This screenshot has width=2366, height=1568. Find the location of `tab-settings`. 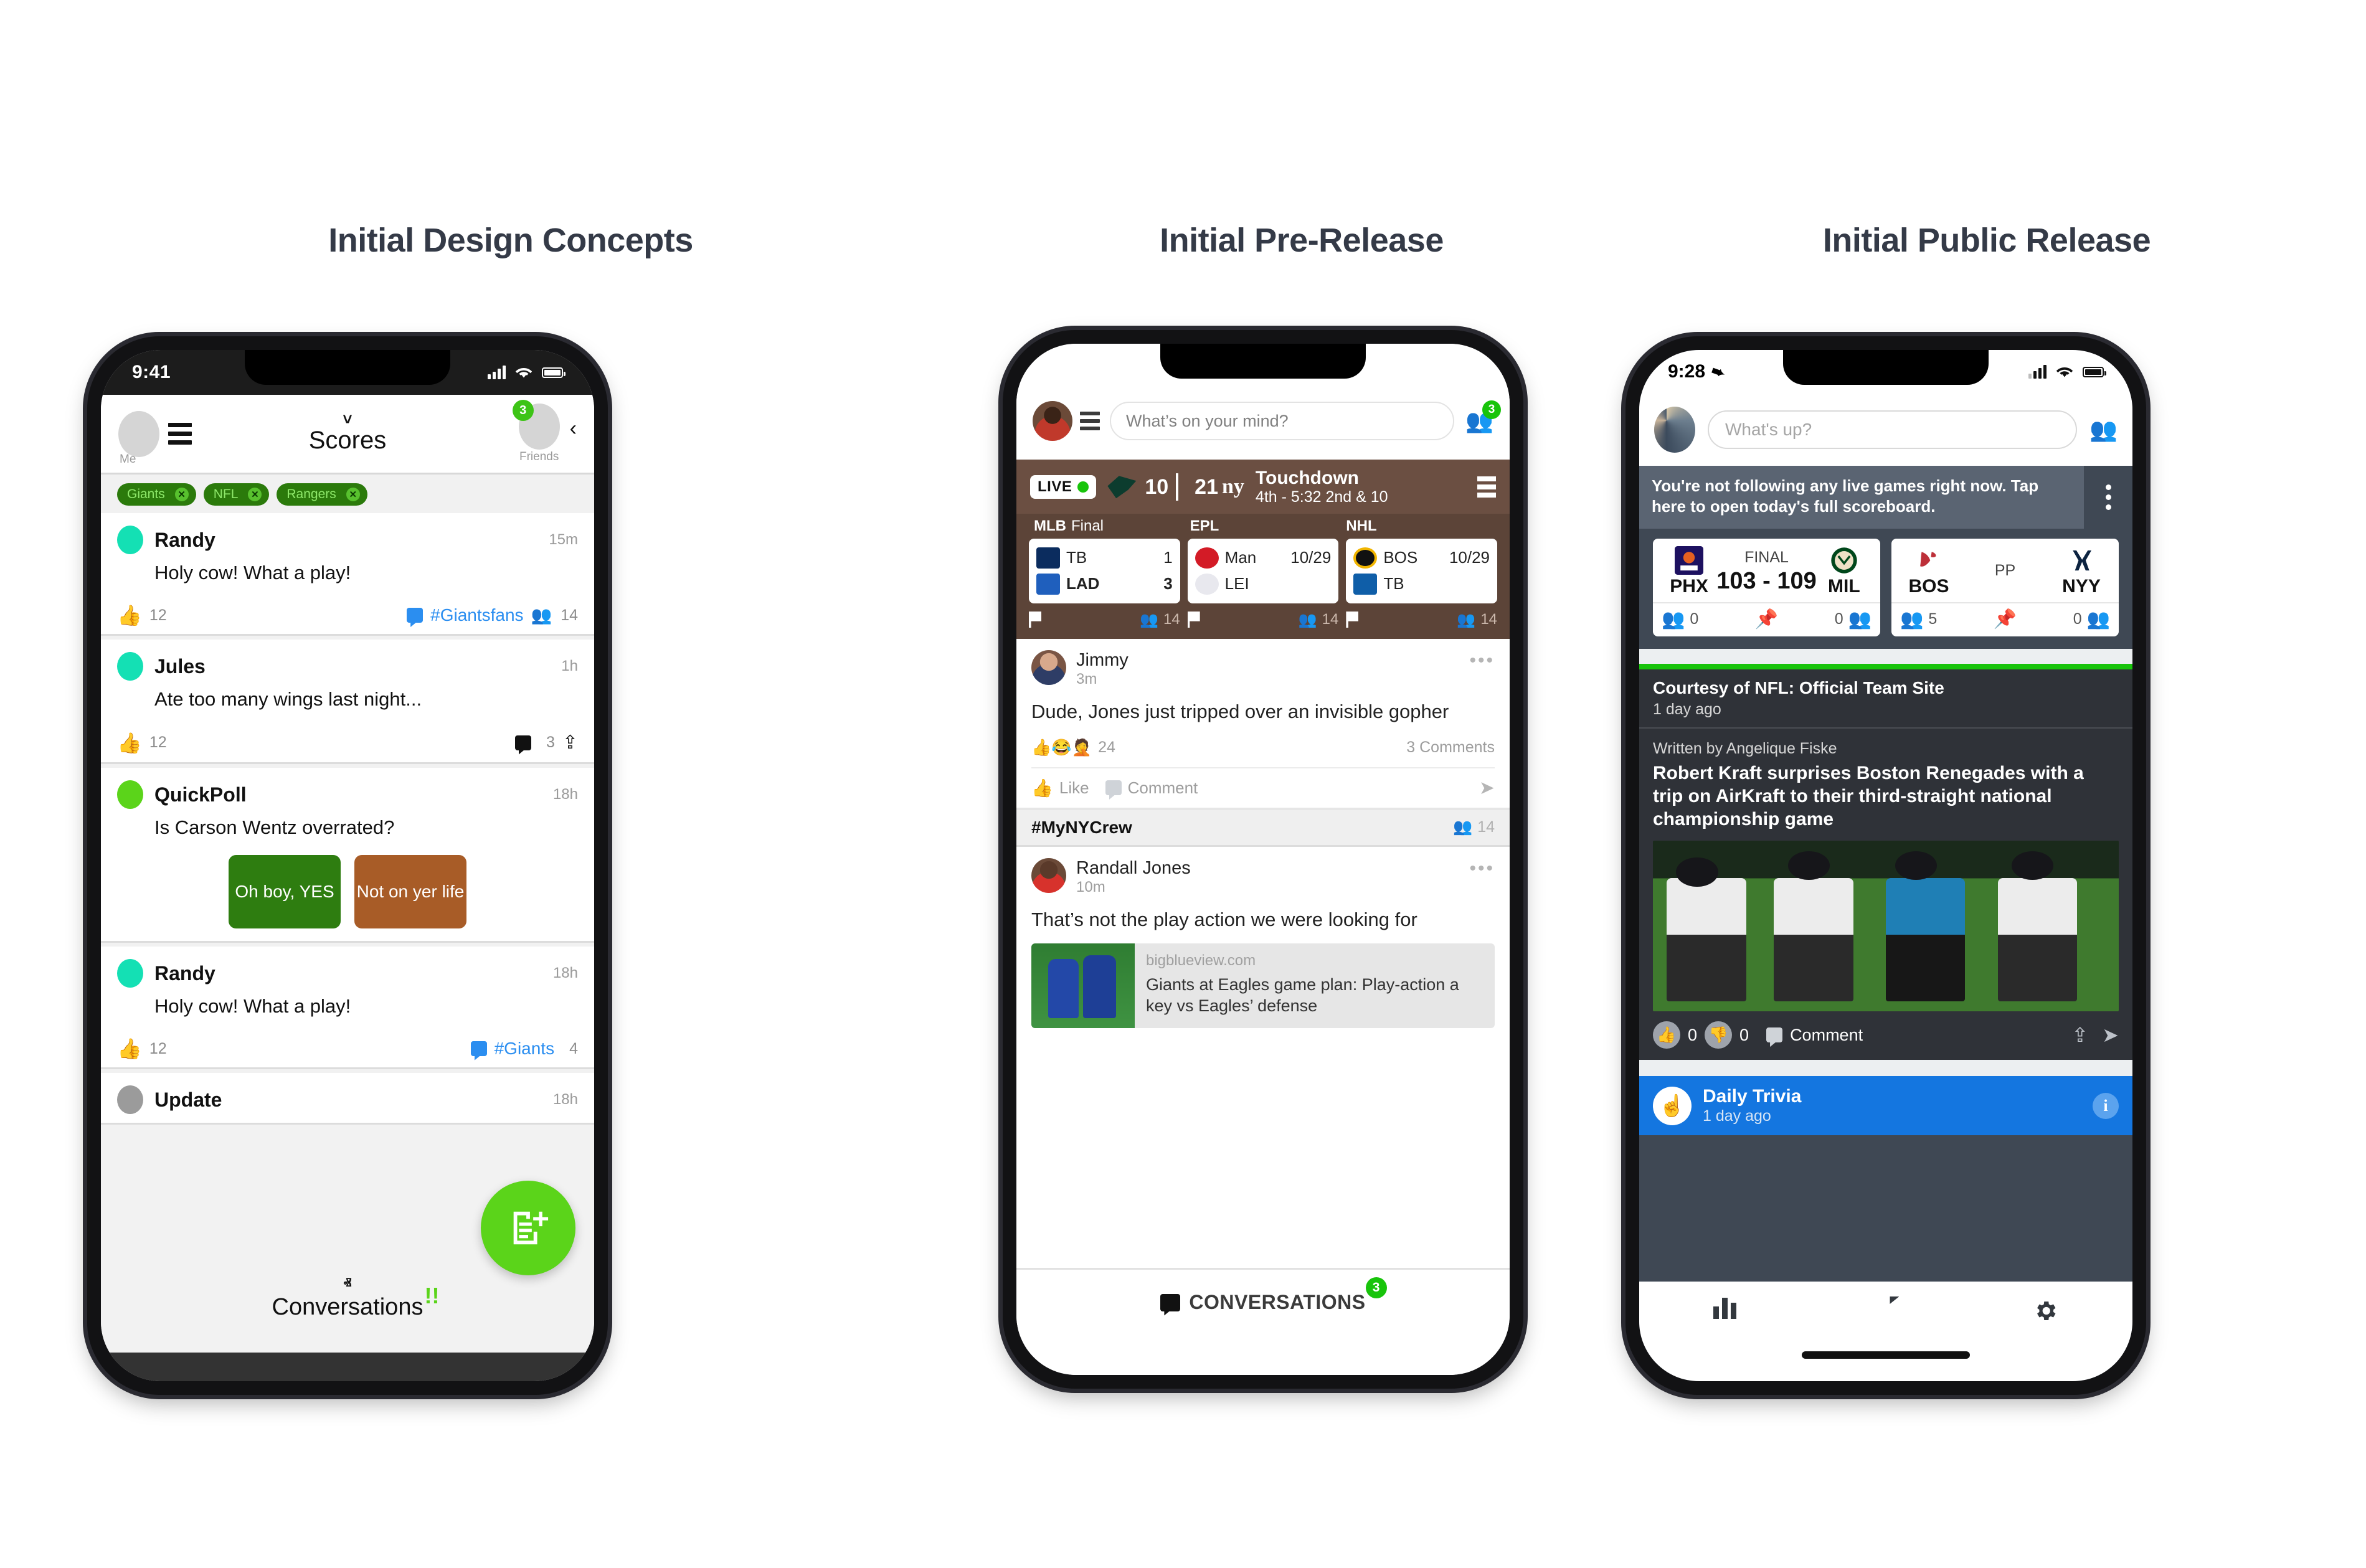

tab-settings is located at coordinates (2045, 1314).